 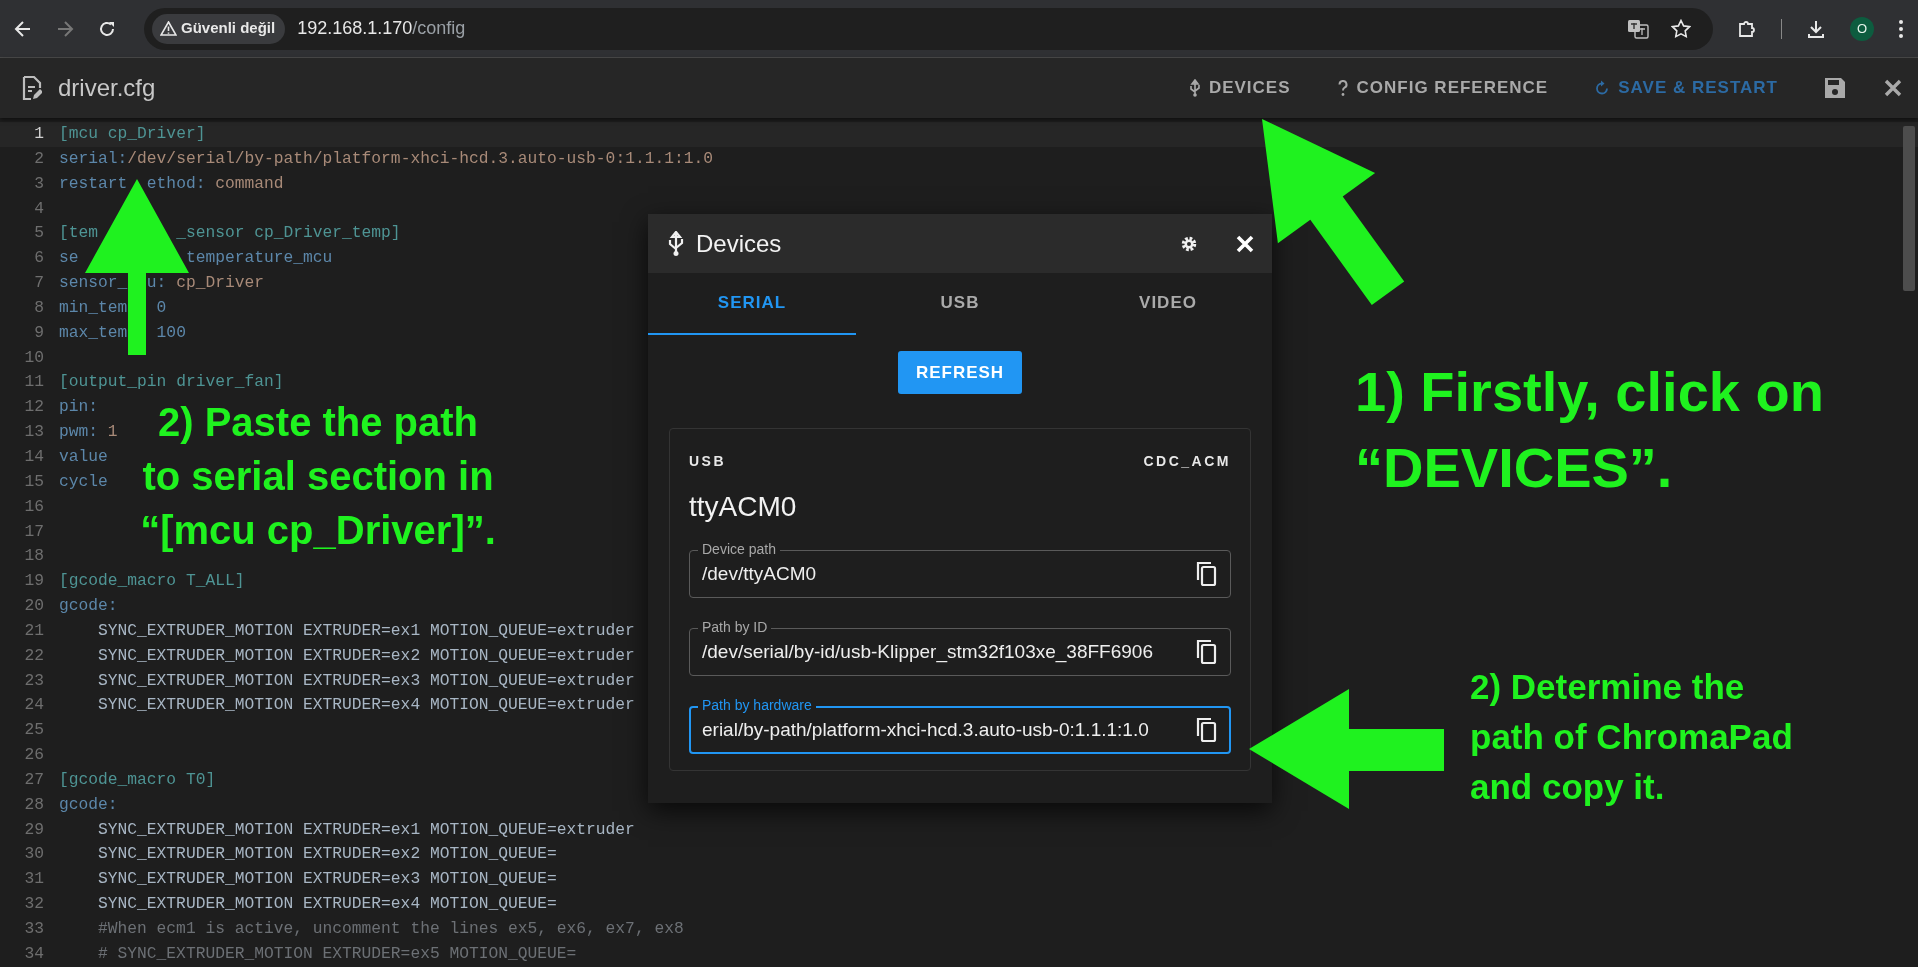 I want to click on line-number: 6, so click(x=38, y=258).